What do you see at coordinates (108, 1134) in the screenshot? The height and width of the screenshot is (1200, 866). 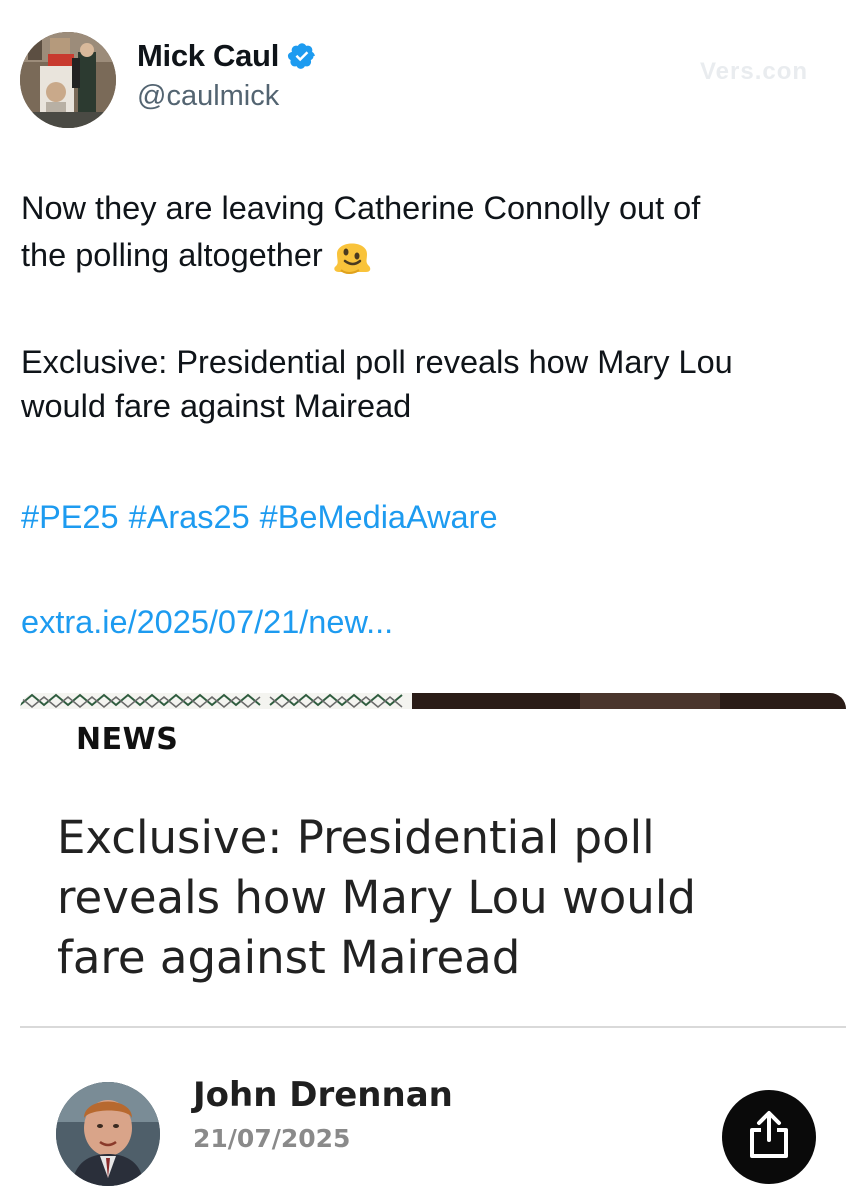 I see `author-avatar` at bounding box center [108, 1134].